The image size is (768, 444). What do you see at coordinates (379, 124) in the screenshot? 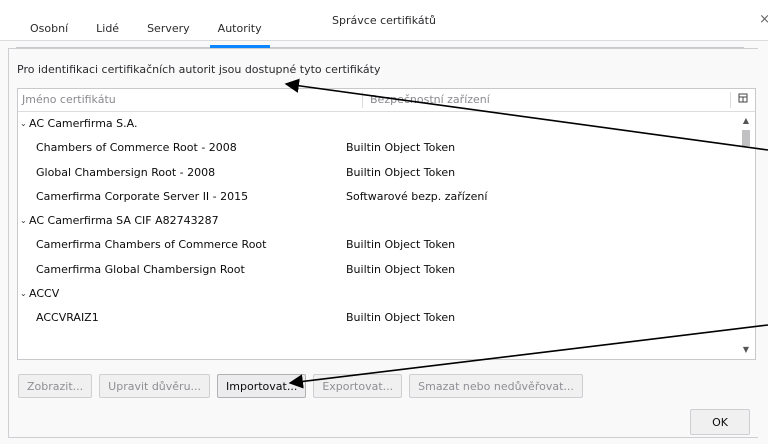
I see `tree-group-row: ⌄ AC Camerfirma S.A.` at bounding box center [379, 124].